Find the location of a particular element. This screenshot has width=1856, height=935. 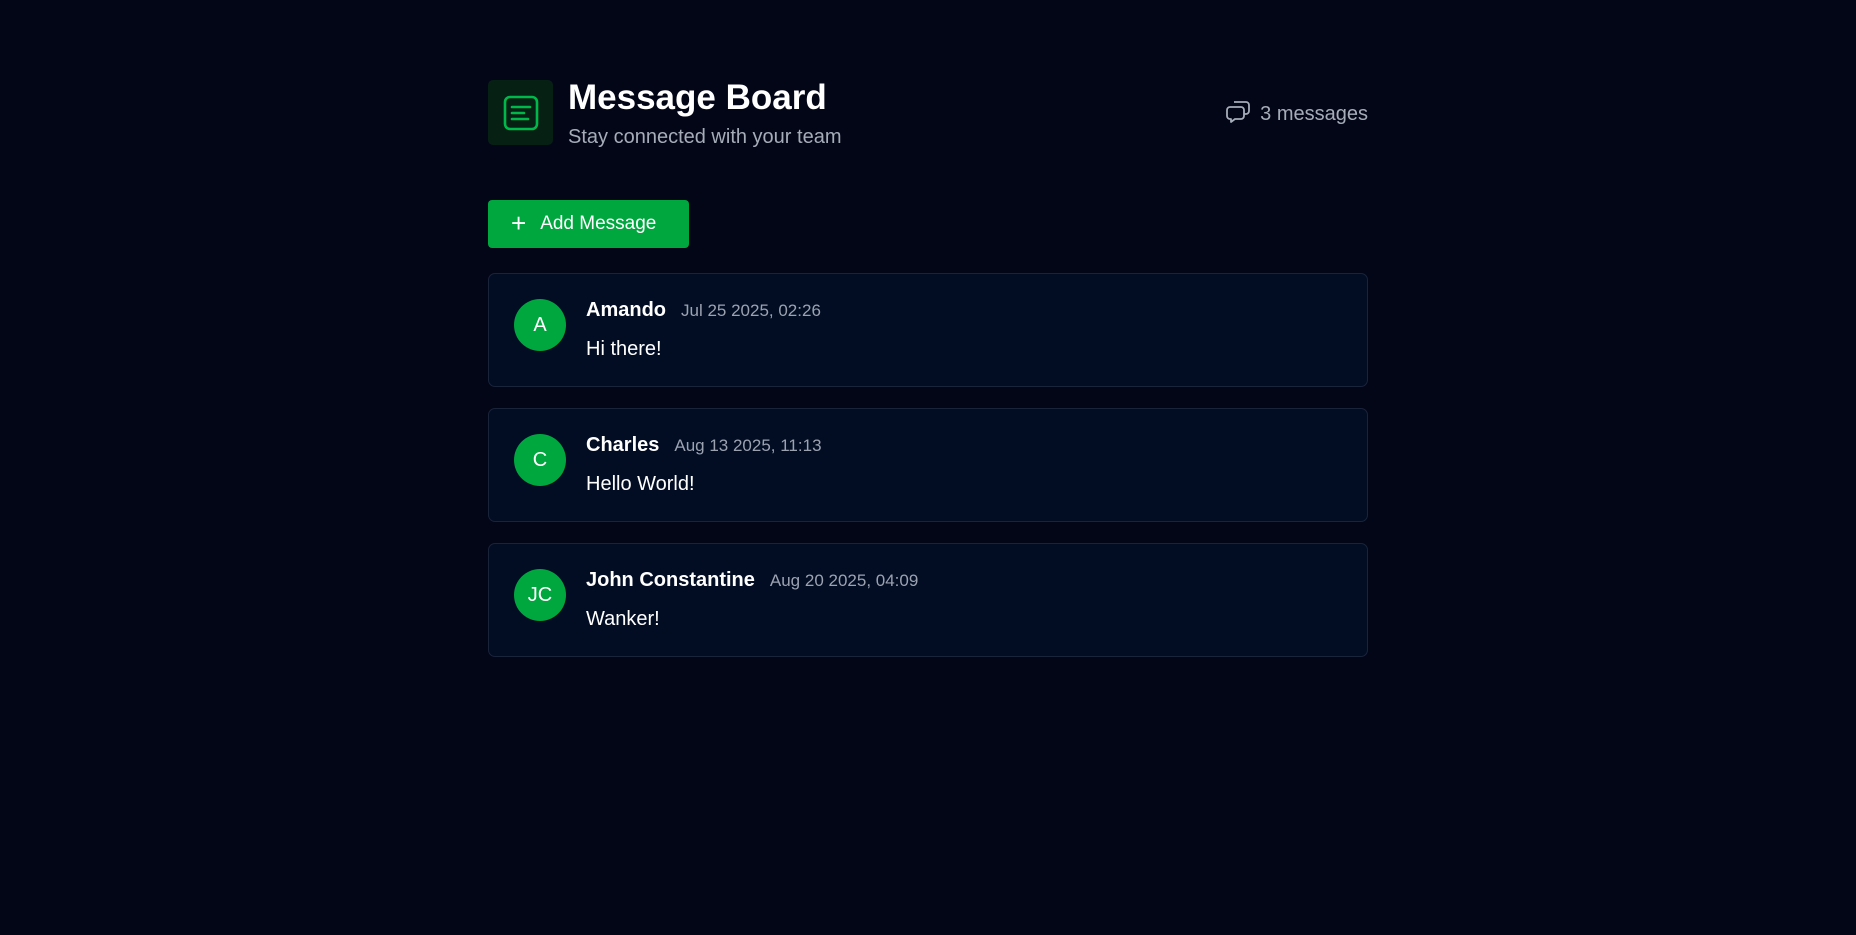

message-timestamp: Aug 13 2025, 11:13 is located at coordinates (748, 445).